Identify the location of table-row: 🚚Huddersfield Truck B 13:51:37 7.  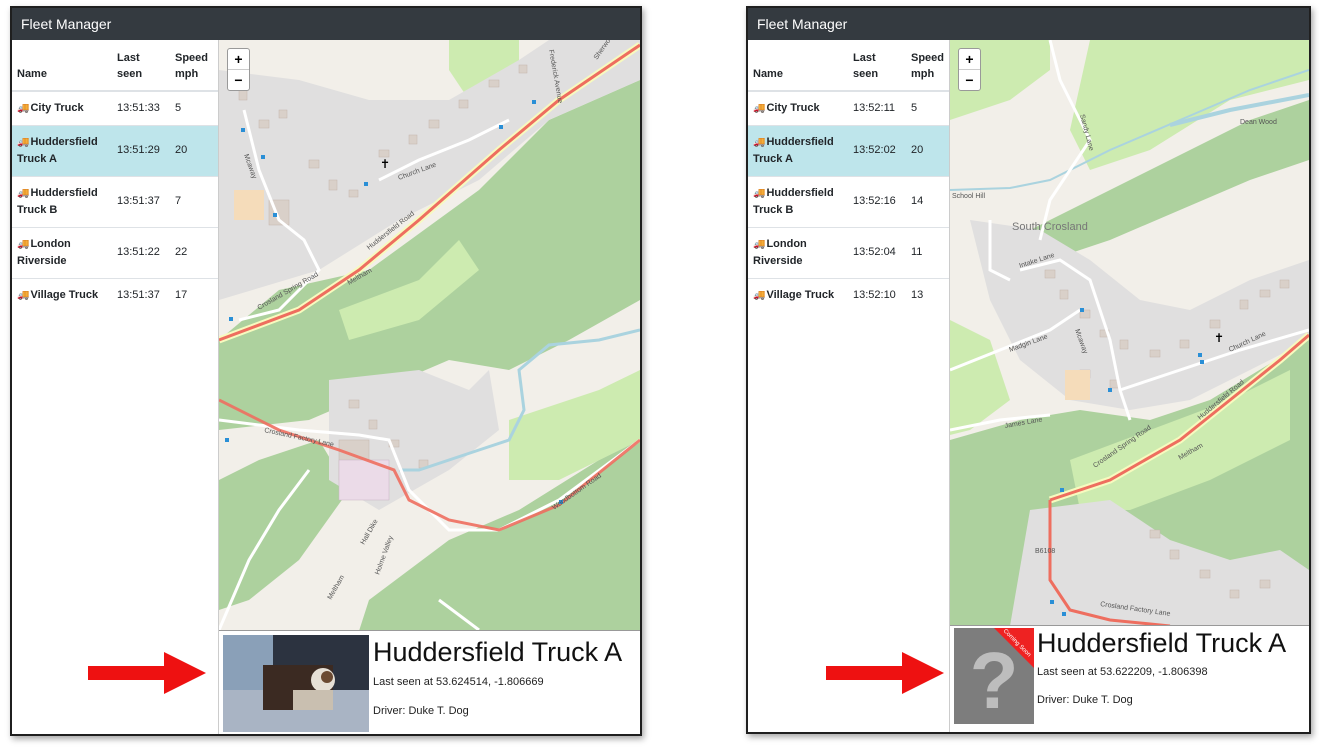
(115, 201).